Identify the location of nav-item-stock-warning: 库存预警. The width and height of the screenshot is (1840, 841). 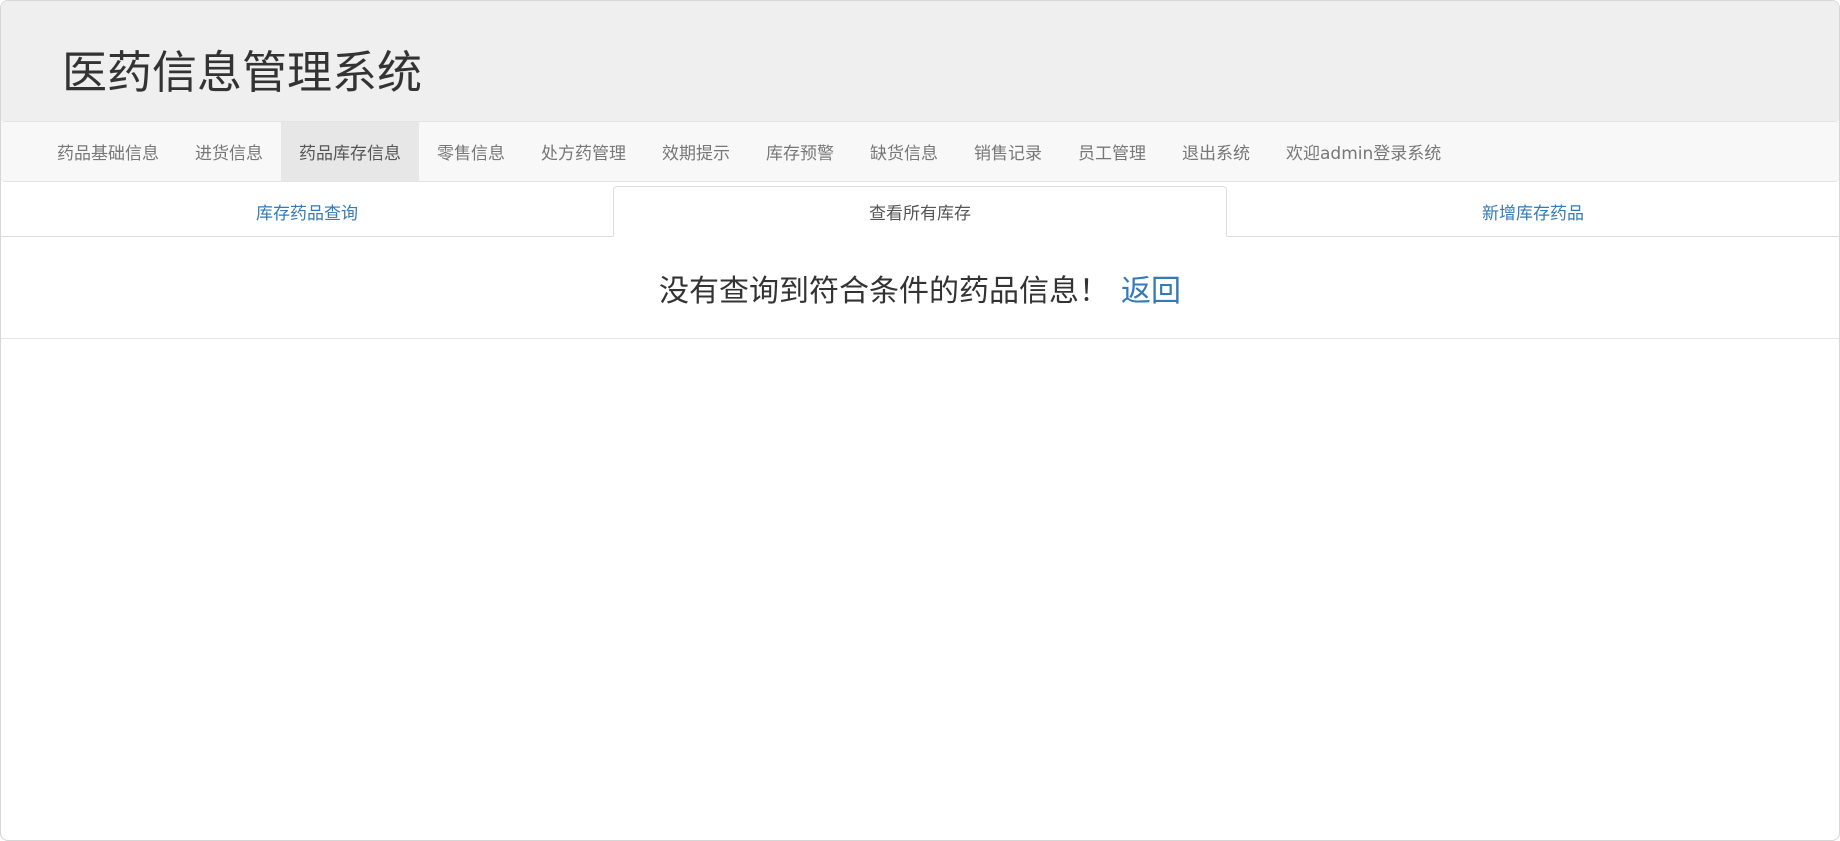
(800, 151).